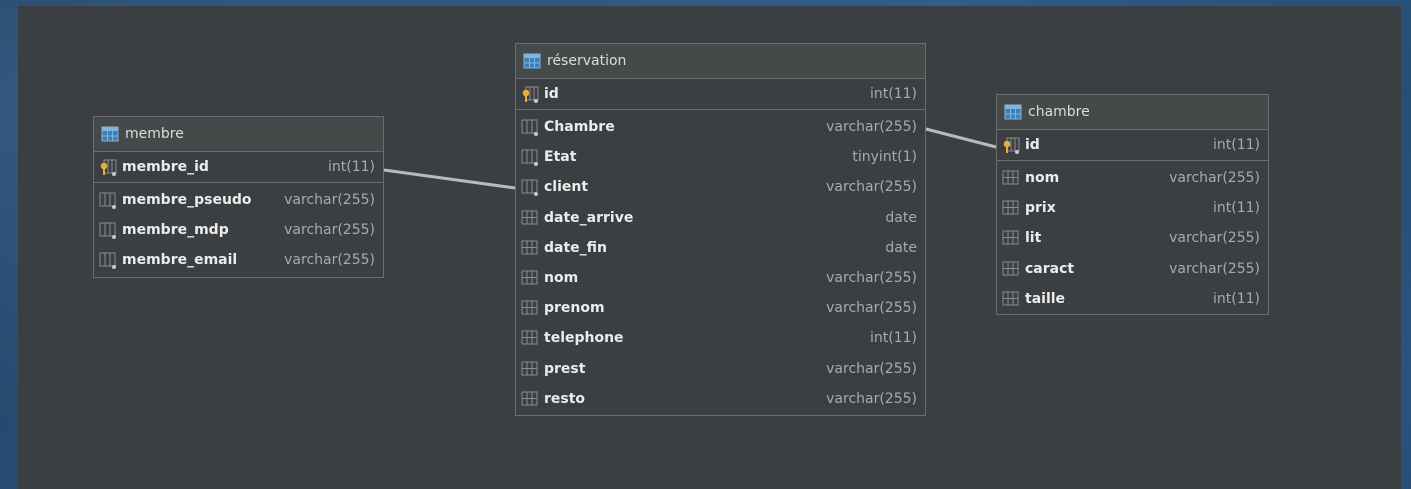 This screenshot has height=489, width=1411. I want to click on column-row: client varchar(255), so click(720, 187).